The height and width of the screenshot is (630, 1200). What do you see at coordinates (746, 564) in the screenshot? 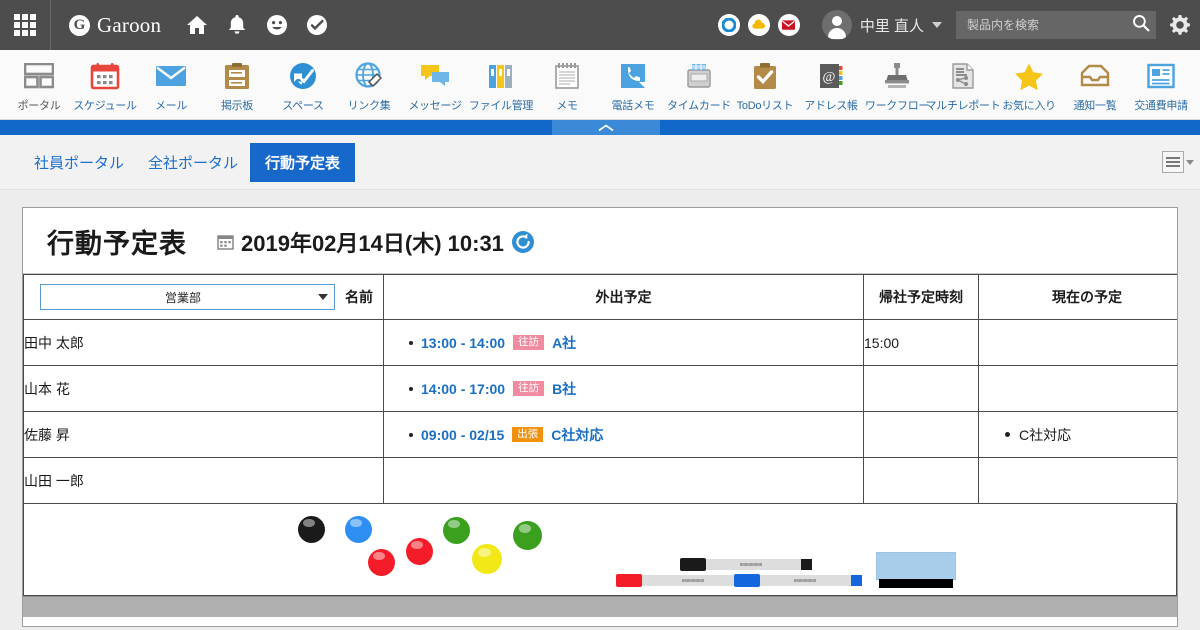
I see `black-marker` at bounding box center [746, 564].